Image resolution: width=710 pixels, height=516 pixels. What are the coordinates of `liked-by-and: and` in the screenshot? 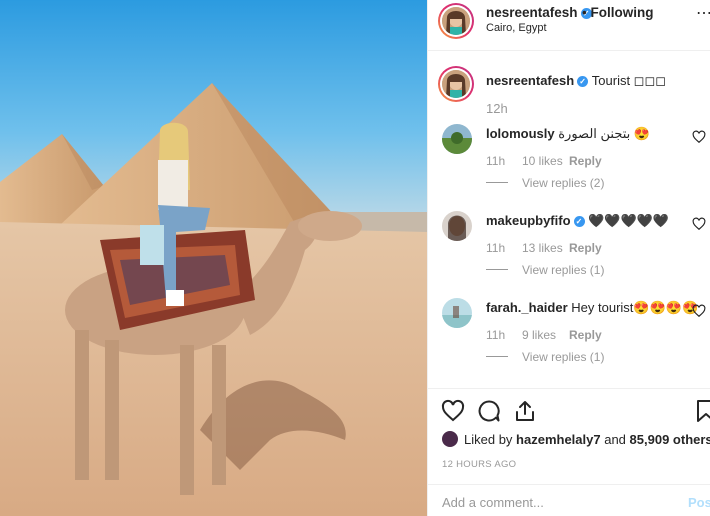 It's located at (615, 439).